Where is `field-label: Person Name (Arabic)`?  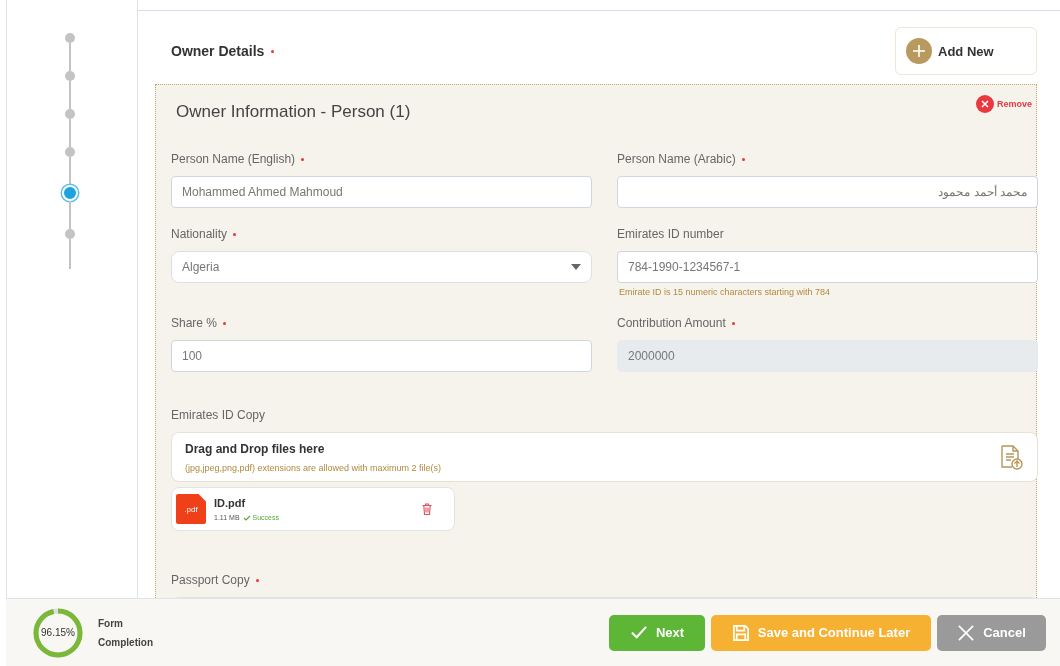 field-label: Person Name (Arabic) is located at coordinates (676, 159).